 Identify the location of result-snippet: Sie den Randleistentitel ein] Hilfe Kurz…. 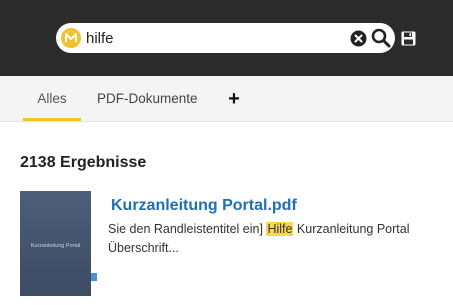
(278, 239).